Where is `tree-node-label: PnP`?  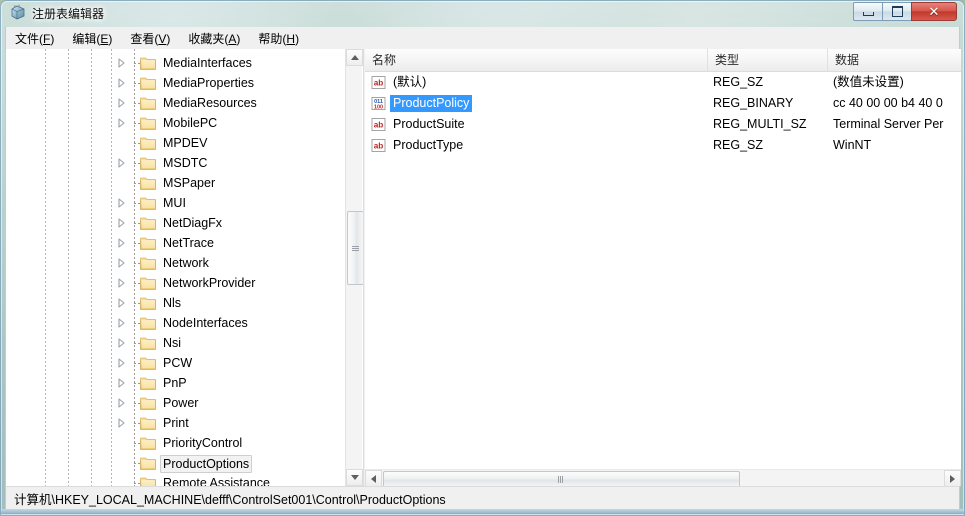
tree-node-label: PnP is located at coordinates (175, 383).